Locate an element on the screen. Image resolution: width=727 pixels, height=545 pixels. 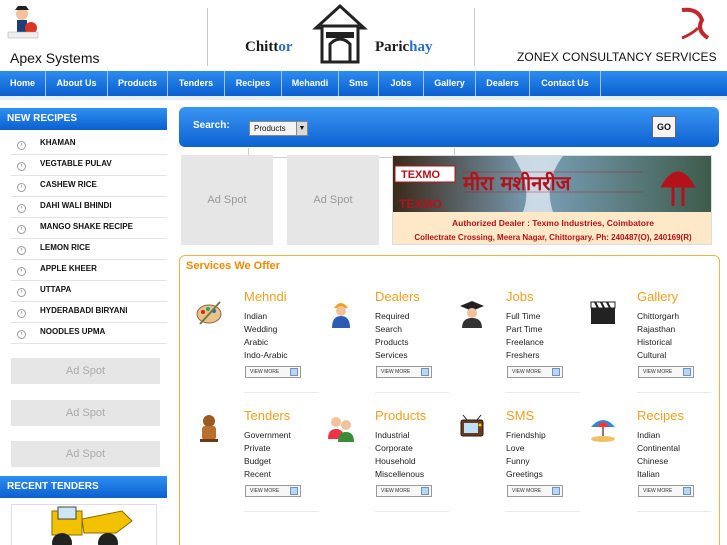
service-link: Freshers is located at coordinates (523, 355).